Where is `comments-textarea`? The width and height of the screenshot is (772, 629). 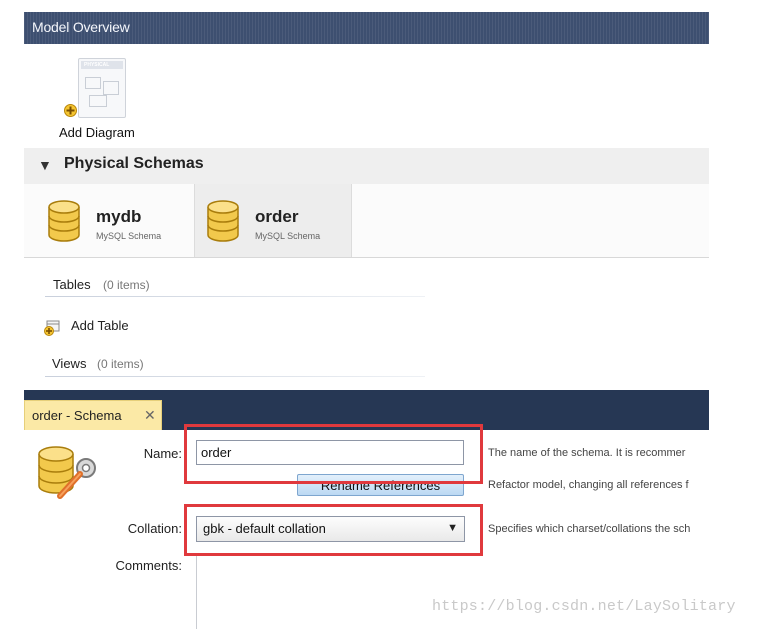 comments-textarea is located at coordinates (453, 592).